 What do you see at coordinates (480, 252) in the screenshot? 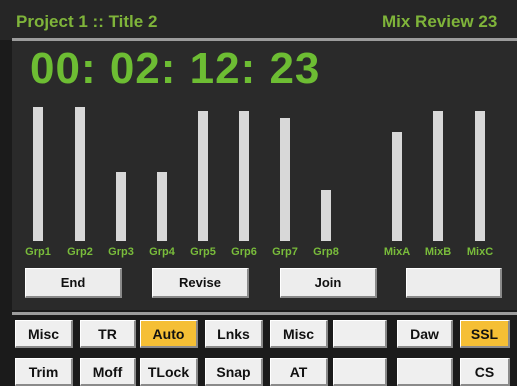
I see `meter-label-mixc: MixC` at bounding box center [480, 252].